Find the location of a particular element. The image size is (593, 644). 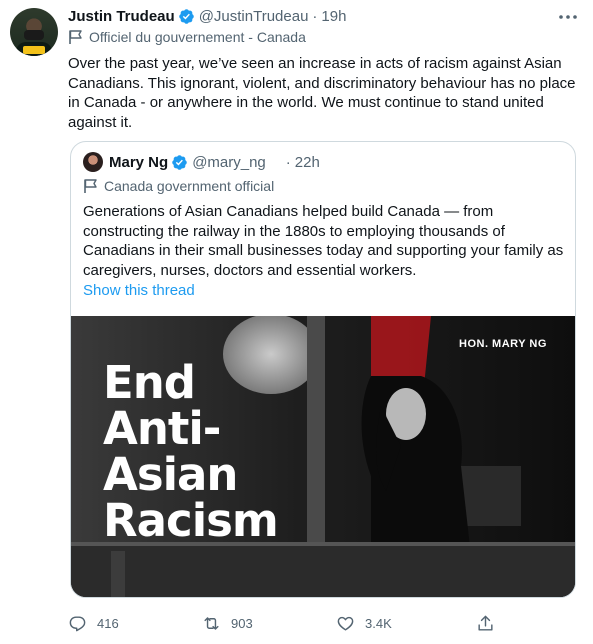

image-caption: HON. MARY NG is located at coordinates (503, 344).